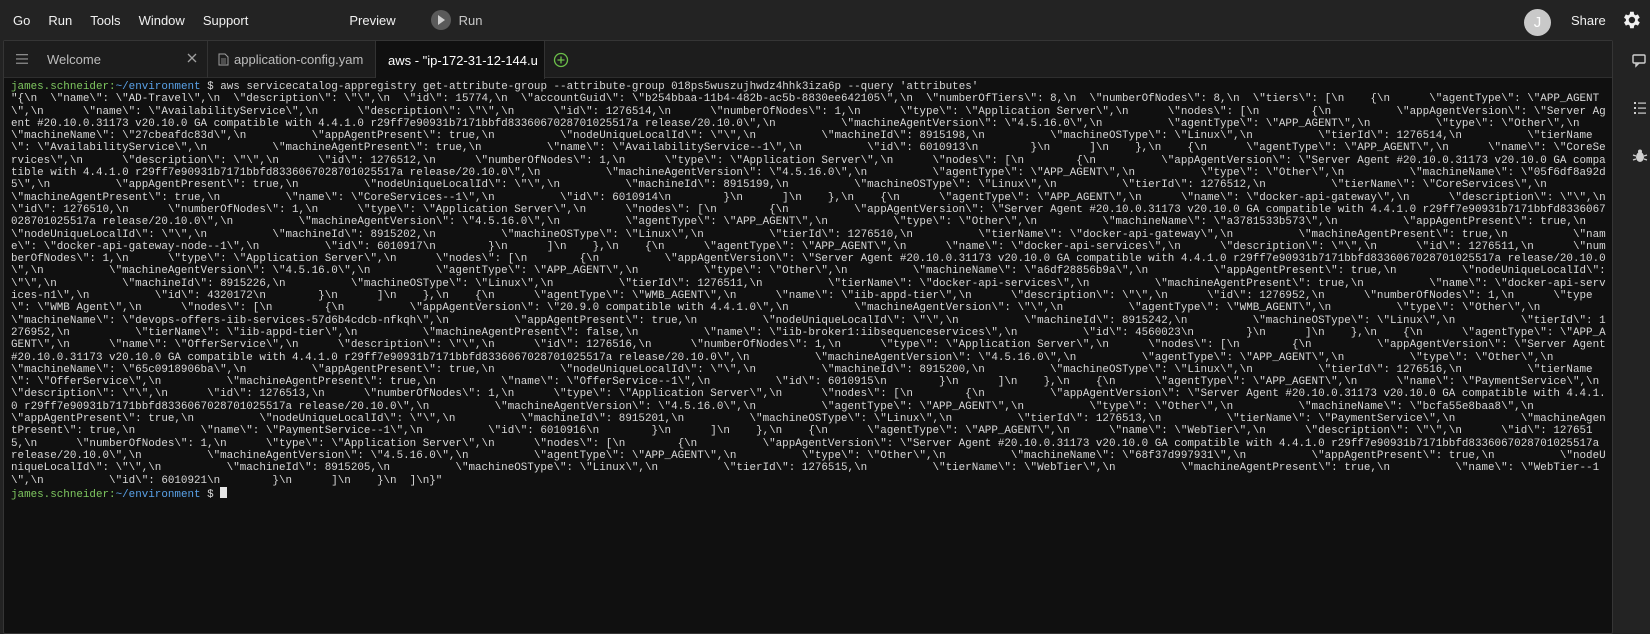 This screenshot has width=1650, height=634. What do you see at coordinates (1640, 108) in the screenshot?
I see `outline-icon` at bounding box center [1640, 108].